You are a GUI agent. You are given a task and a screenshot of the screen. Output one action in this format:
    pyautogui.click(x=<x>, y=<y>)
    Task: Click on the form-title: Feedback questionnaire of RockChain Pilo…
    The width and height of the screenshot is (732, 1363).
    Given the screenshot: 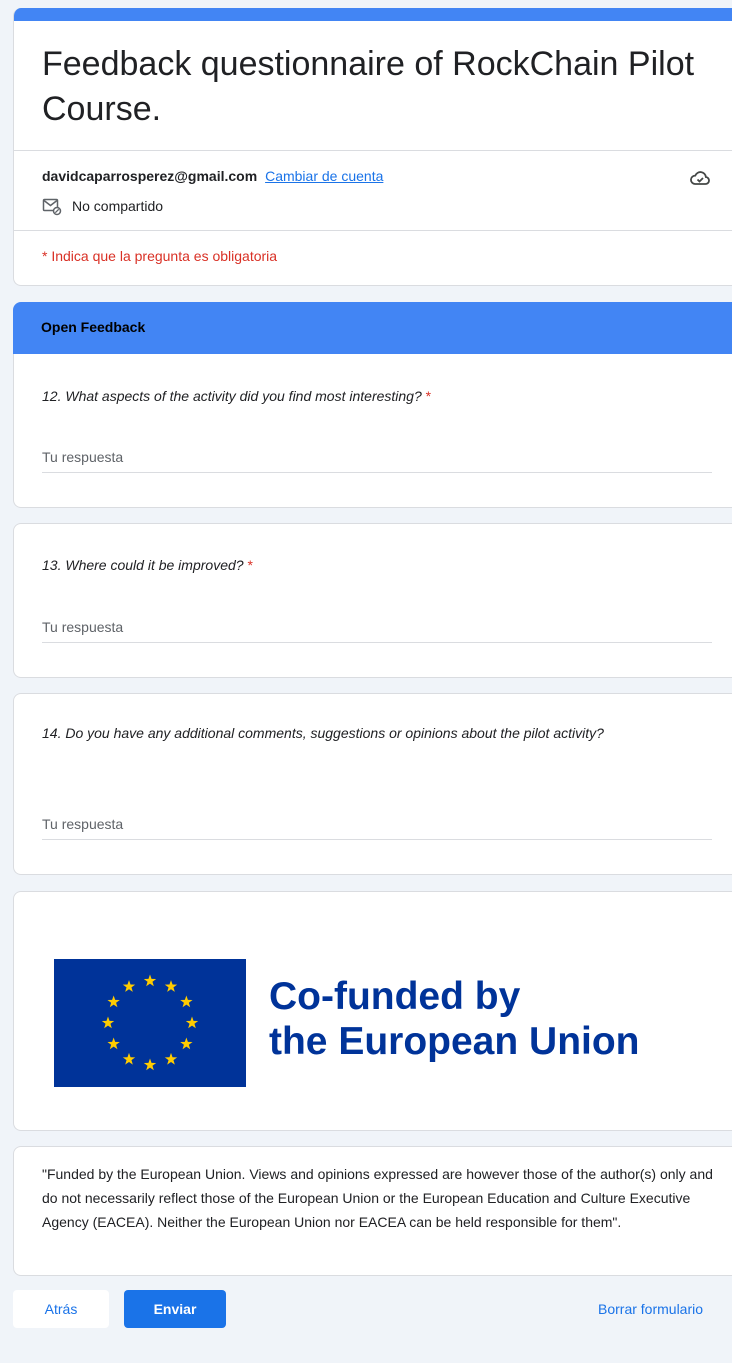 What is the action you would take?
    pyautogui.click(x=368, y=86)
    